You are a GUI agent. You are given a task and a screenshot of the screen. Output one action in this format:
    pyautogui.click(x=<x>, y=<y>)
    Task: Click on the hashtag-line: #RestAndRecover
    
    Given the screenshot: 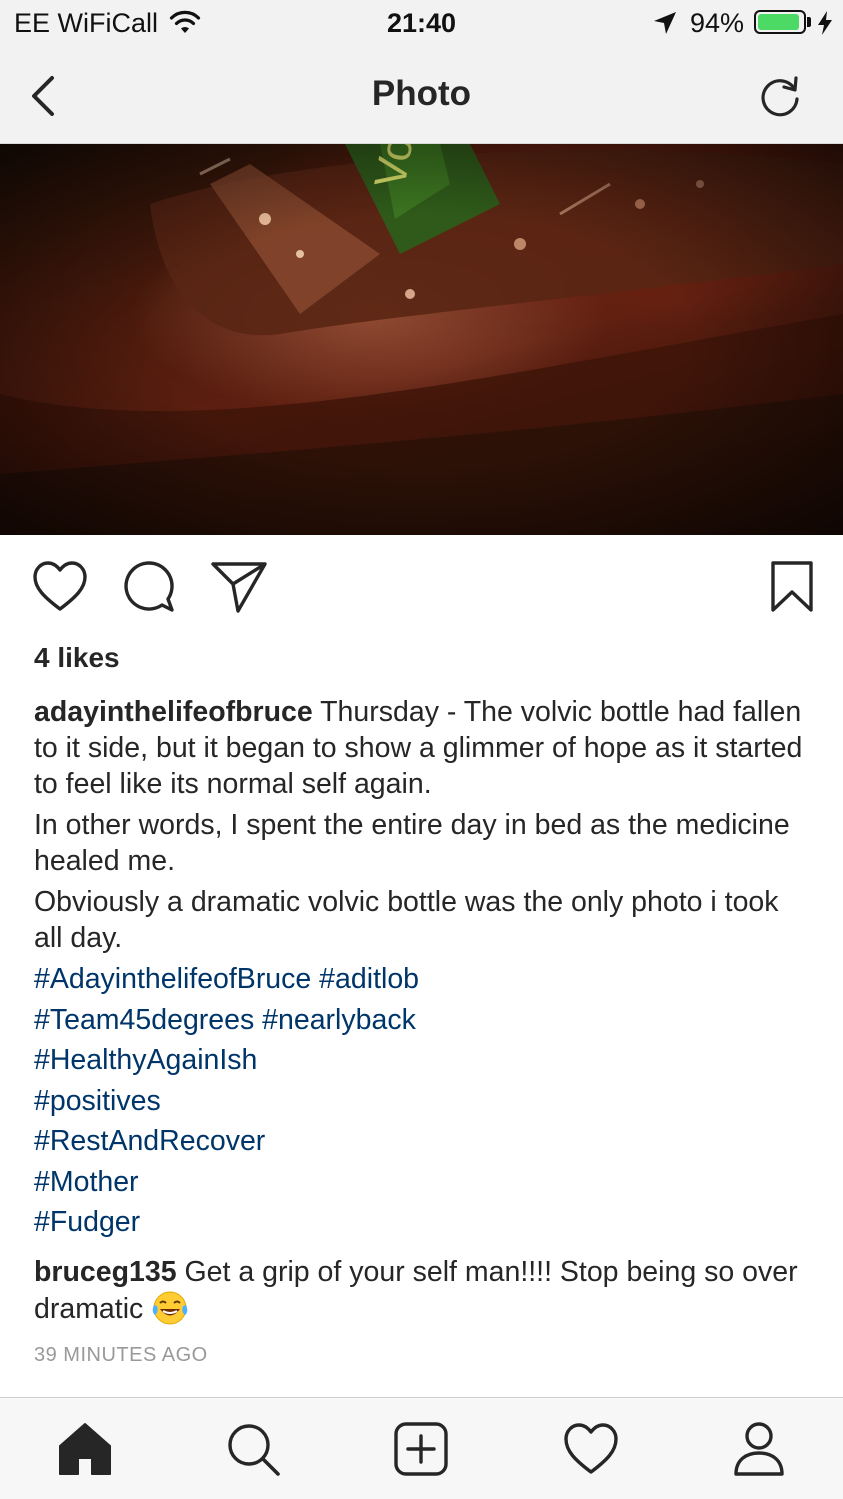 What is the action you would take?
    pyautogui.click(x=424, y=1141)
    